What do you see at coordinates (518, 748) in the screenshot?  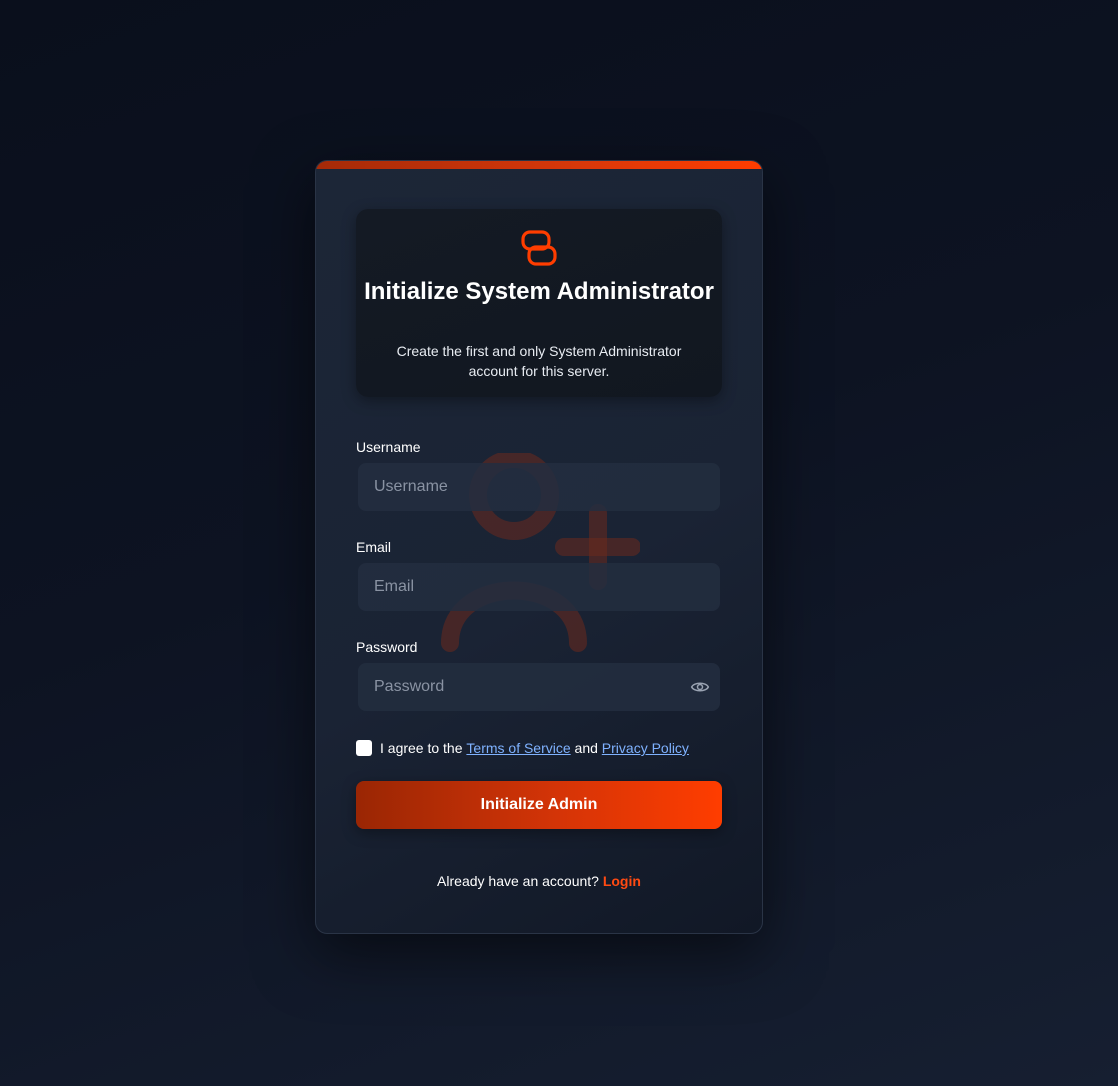 I see `terms-of-service-link: Terms of Service` at bounding box center [518, 748].